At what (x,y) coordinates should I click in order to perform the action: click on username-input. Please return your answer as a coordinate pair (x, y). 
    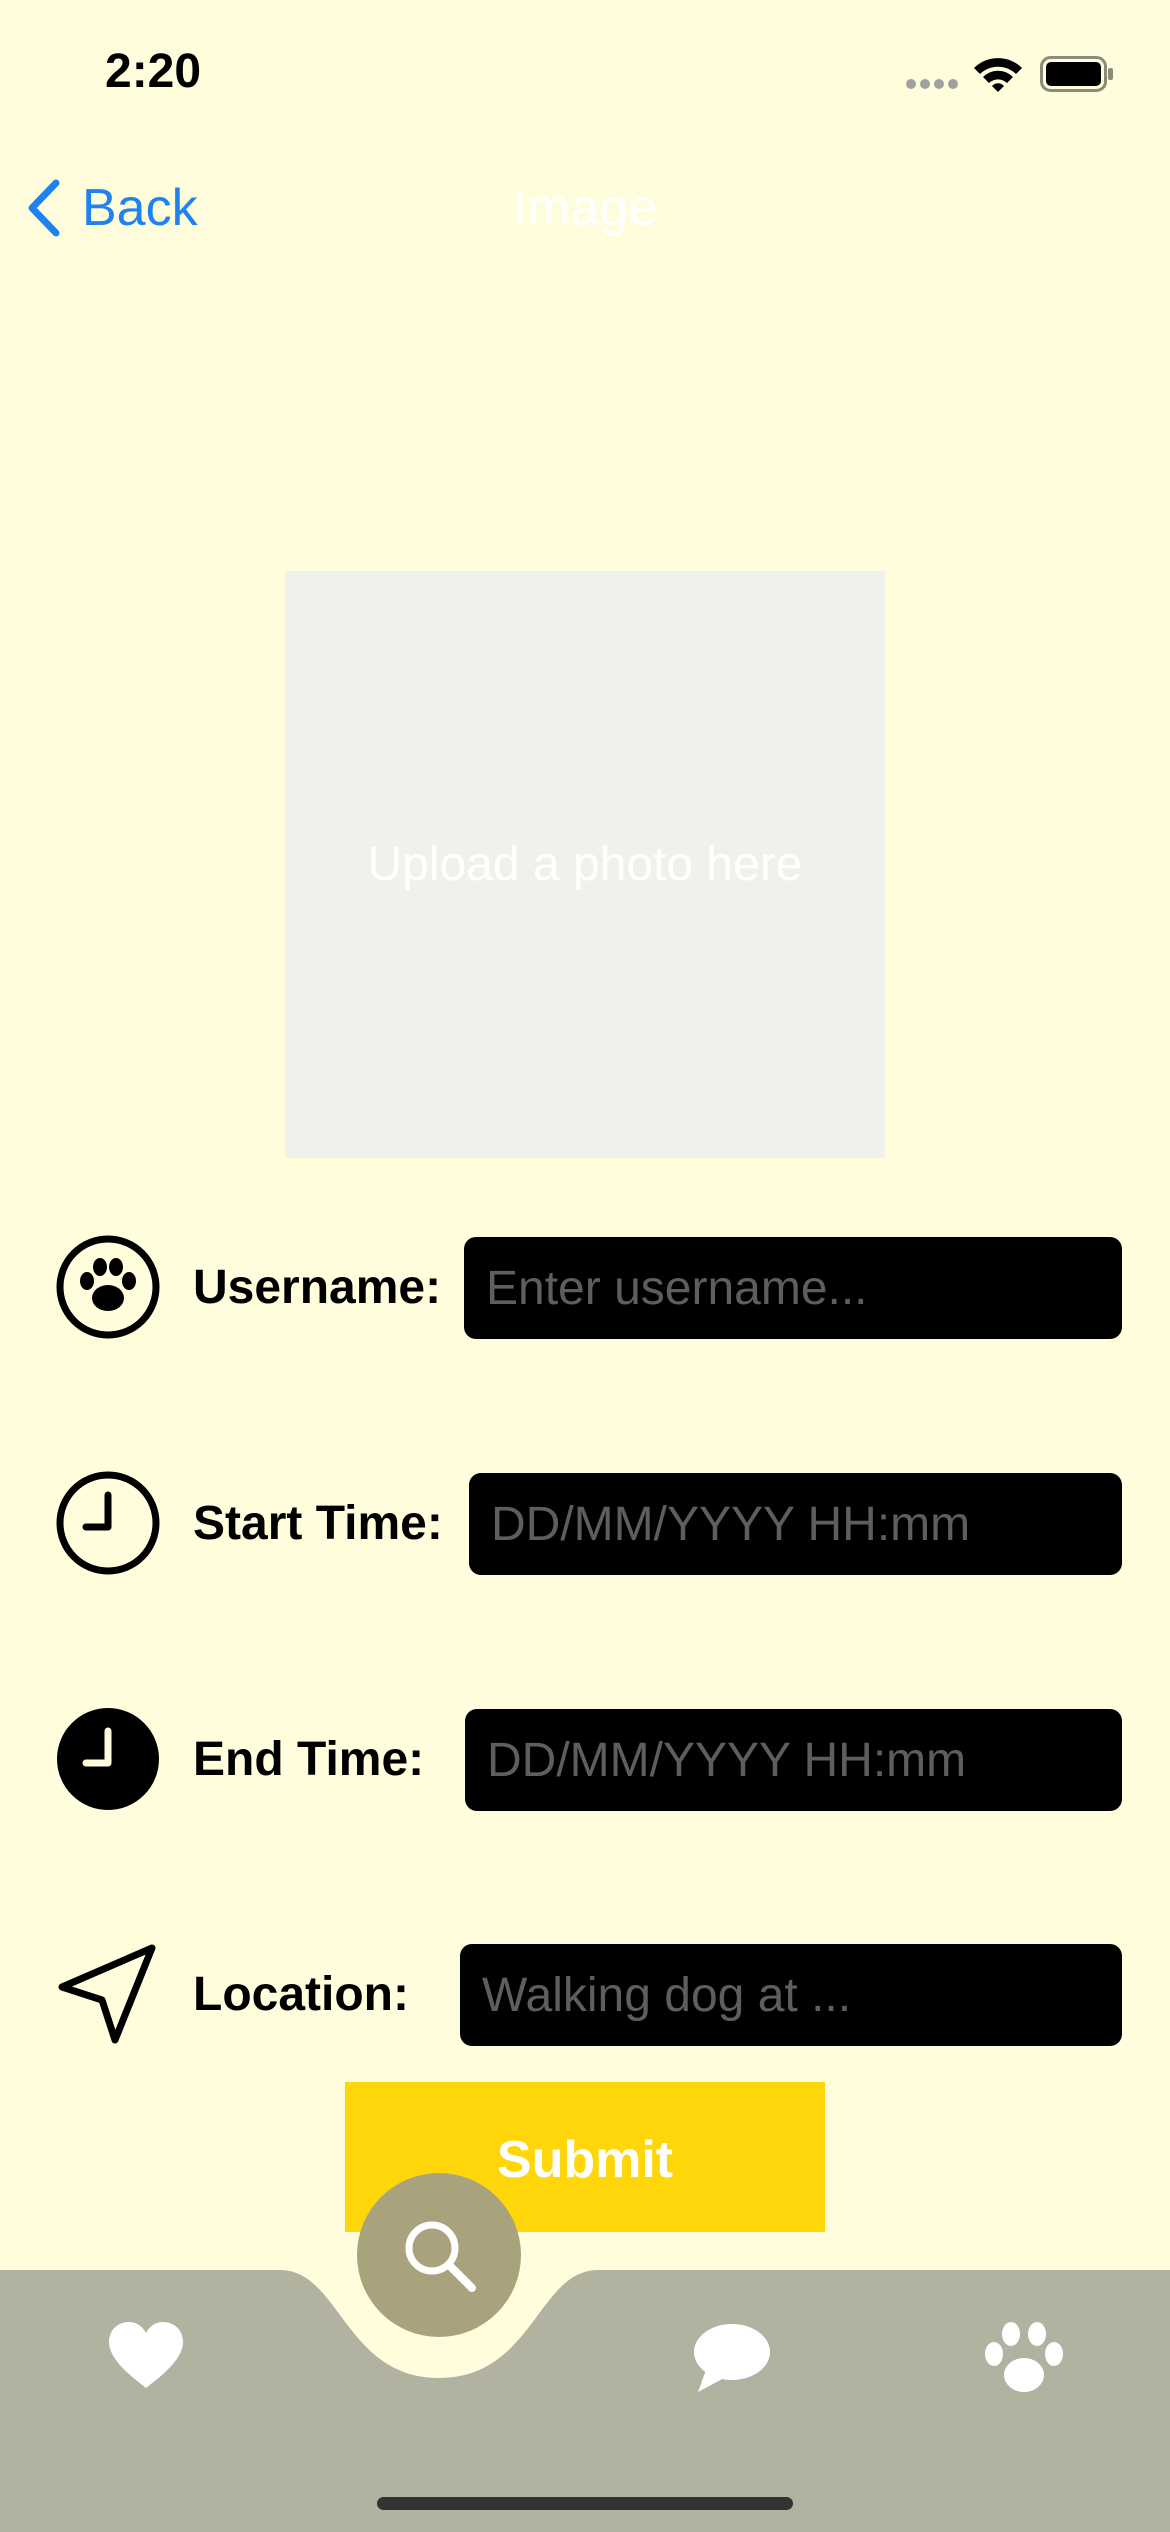
    Looking at the image, I should click on (793, 1288).